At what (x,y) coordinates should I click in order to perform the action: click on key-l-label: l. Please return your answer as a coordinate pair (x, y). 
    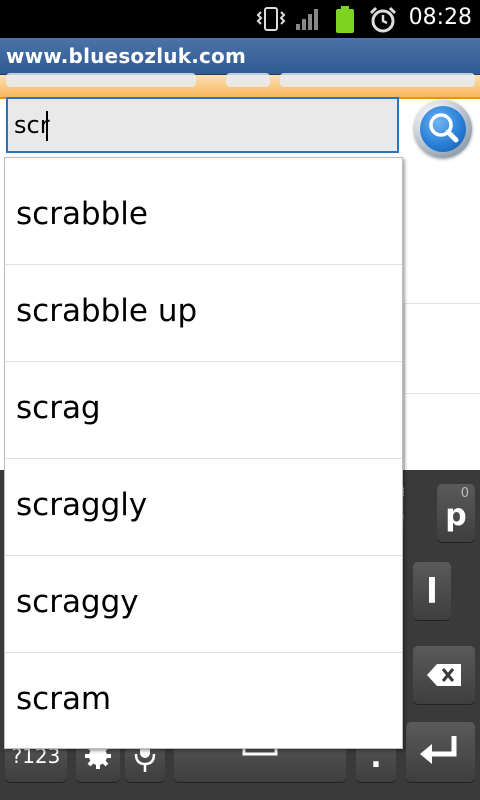
    Looking at the image, I should click on (432, 592).